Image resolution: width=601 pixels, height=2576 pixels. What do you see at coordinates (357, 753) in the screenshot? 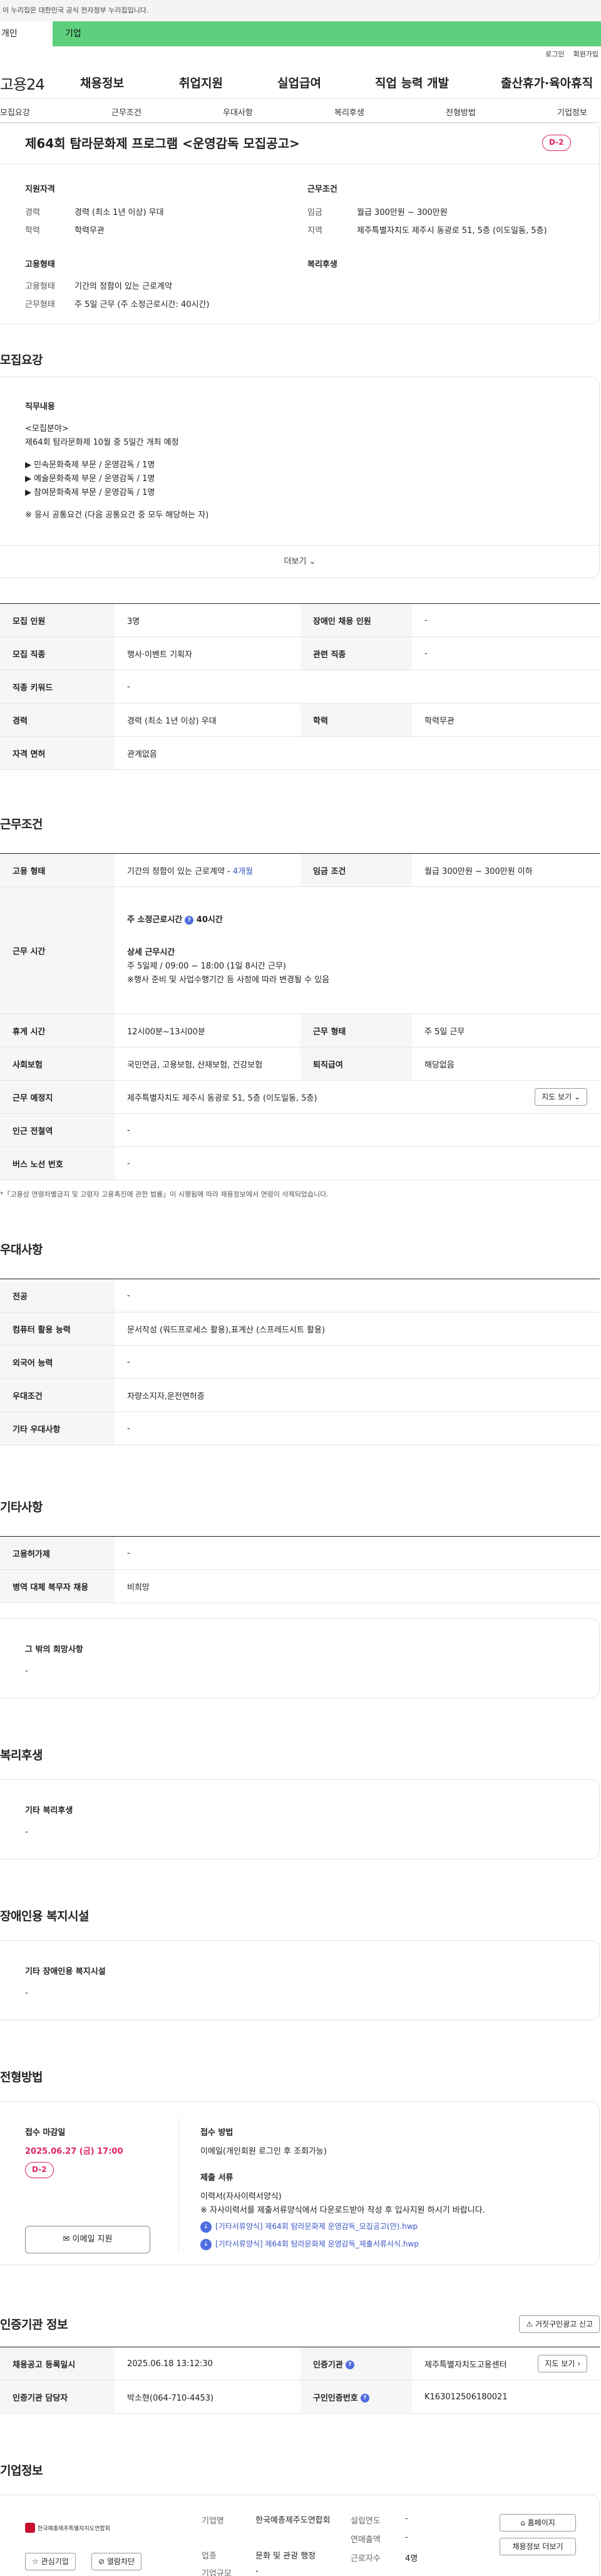
I see `cell-value: 관계없음` at bounding box center [357, 753].